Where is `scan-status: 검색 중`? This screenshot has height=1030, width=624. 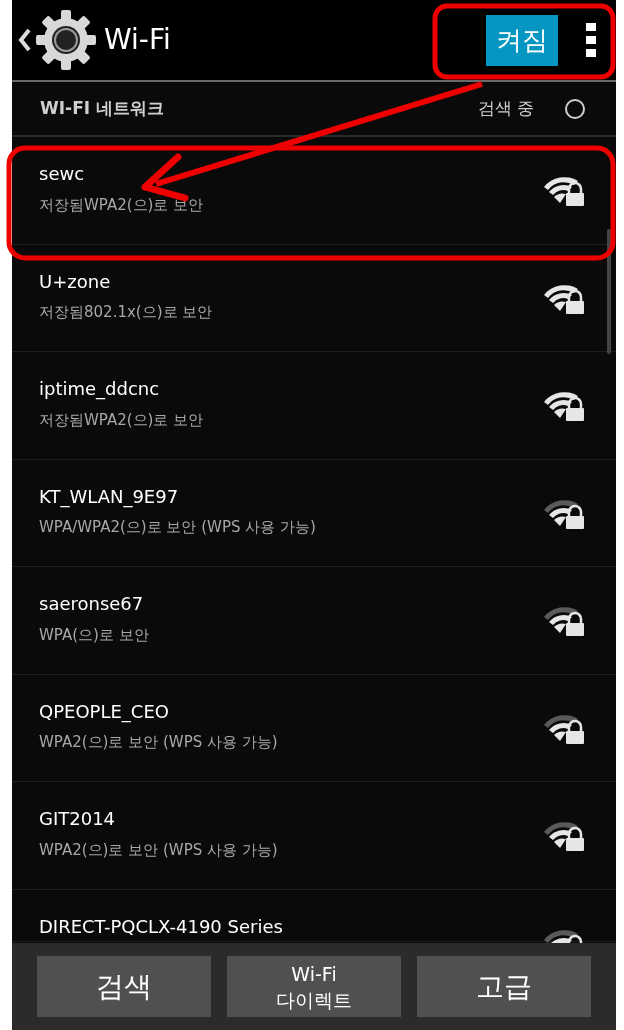
scan-status: 검색 중 is located at coordinates (505, 108).